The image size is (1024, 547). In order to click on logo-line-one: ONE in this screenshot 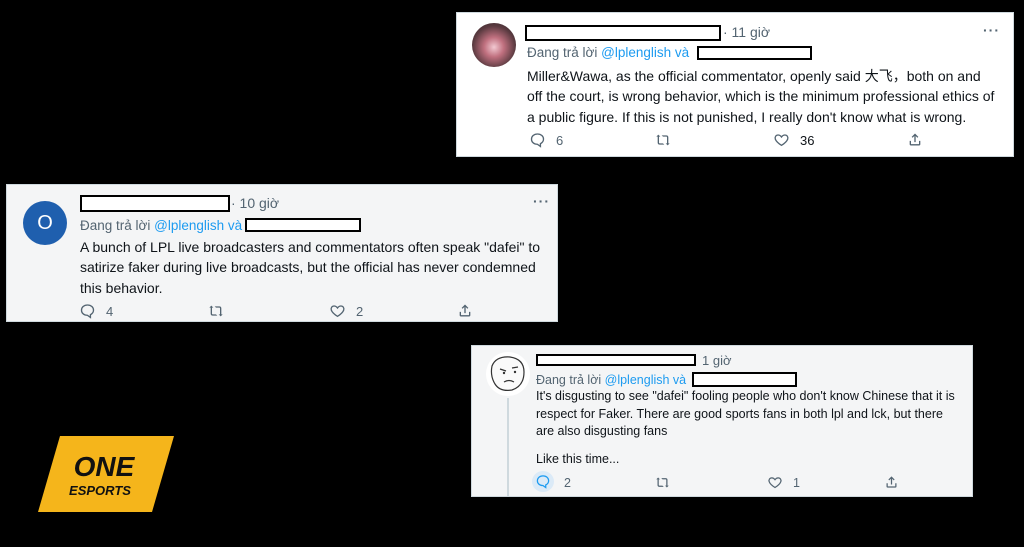, I will do `click(105, 466)`.